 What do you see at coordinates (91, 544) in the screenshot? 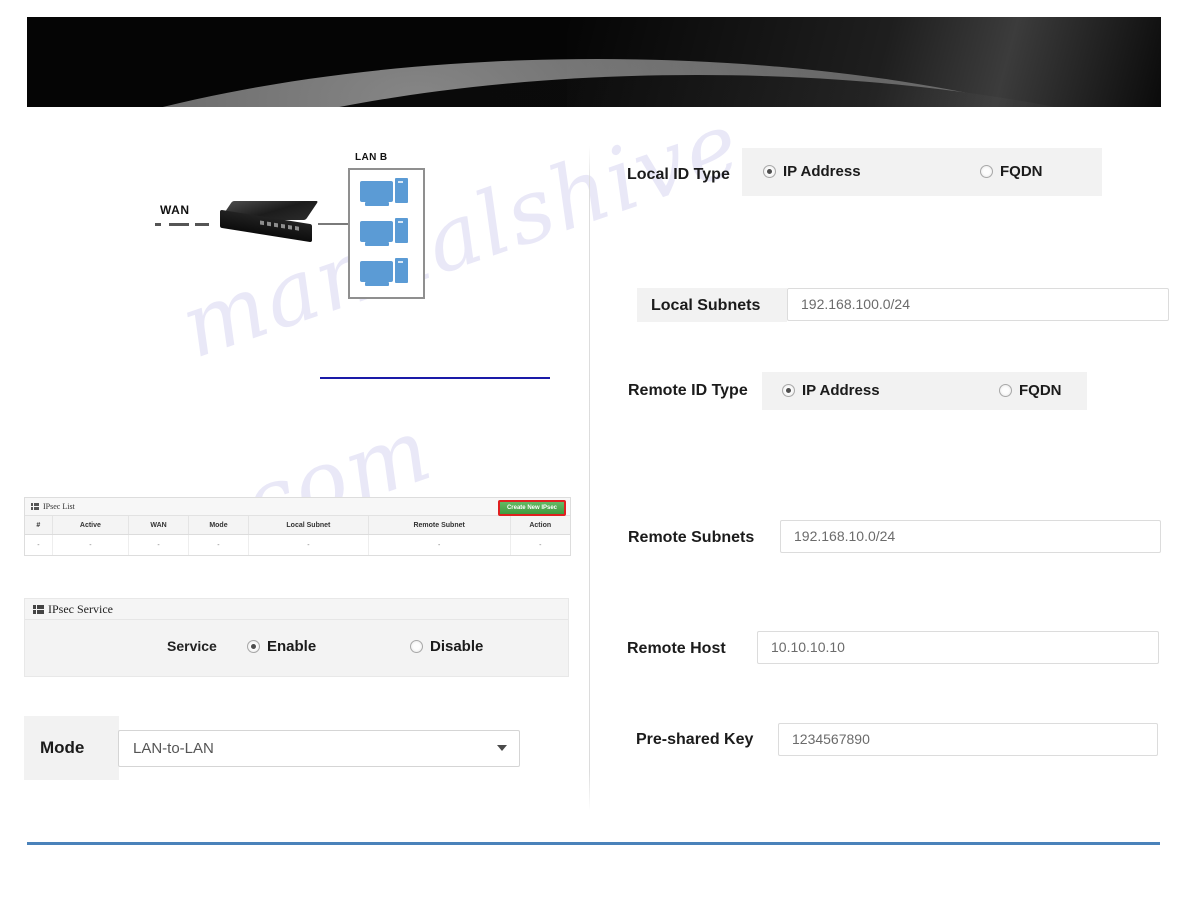
I see `cell-active: -` at bounding box center [91, 544].